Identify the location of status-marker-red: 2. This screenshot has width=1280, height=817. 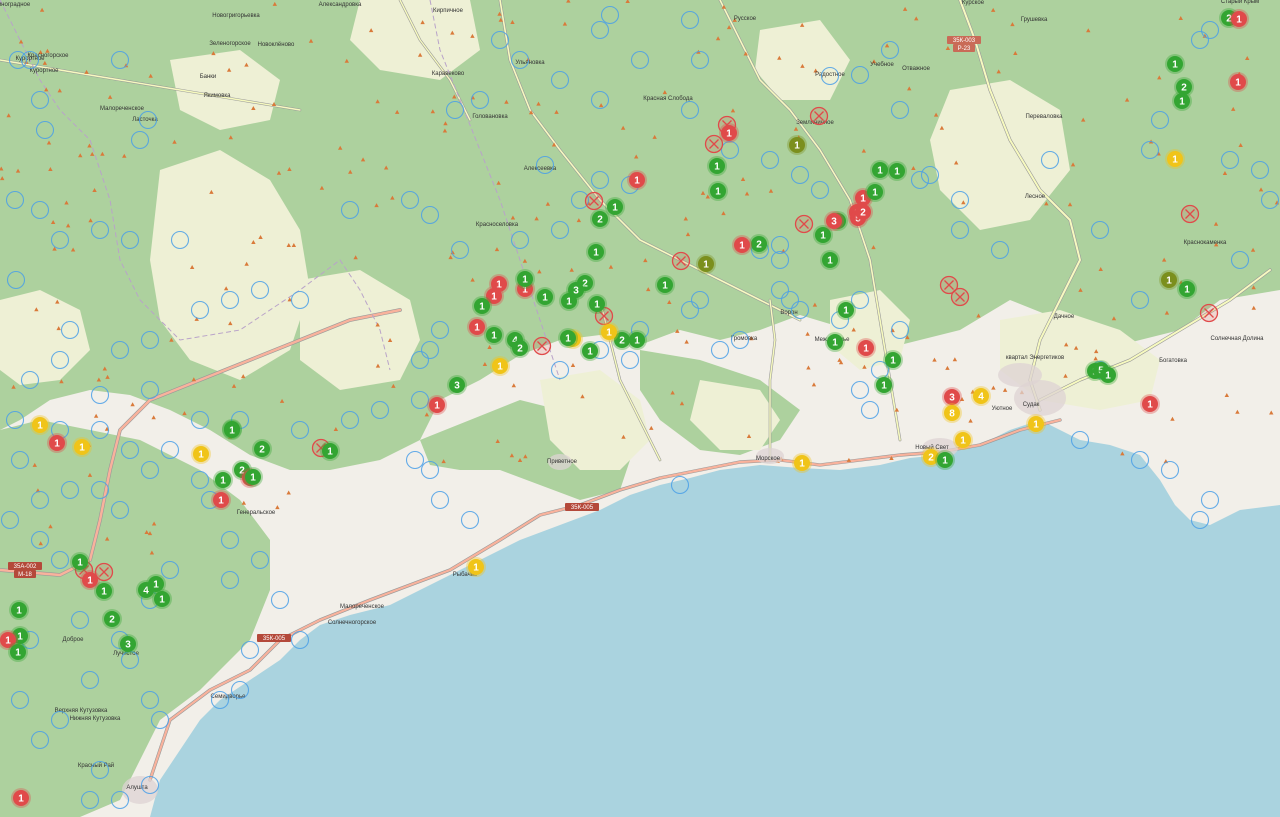
(863, 212).